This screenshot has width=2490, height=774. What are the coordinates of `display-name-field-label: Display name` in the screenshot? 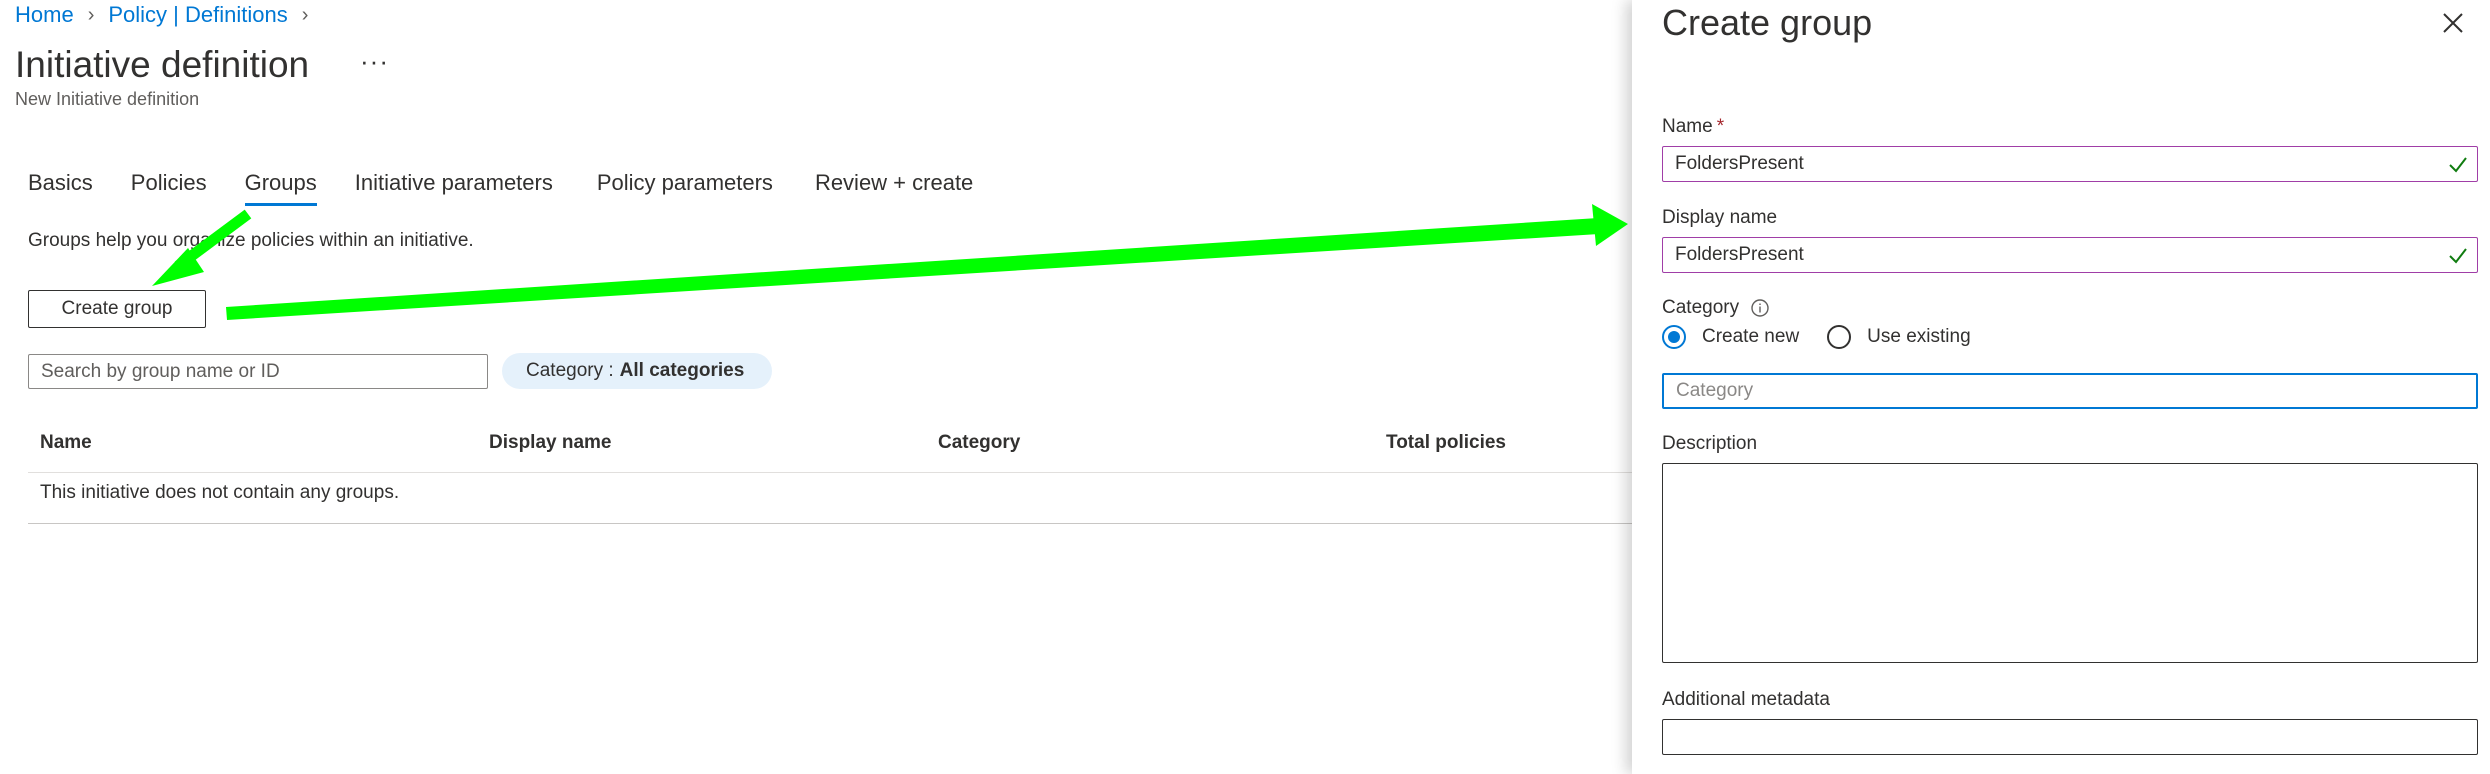 It's located at (1720, 217).